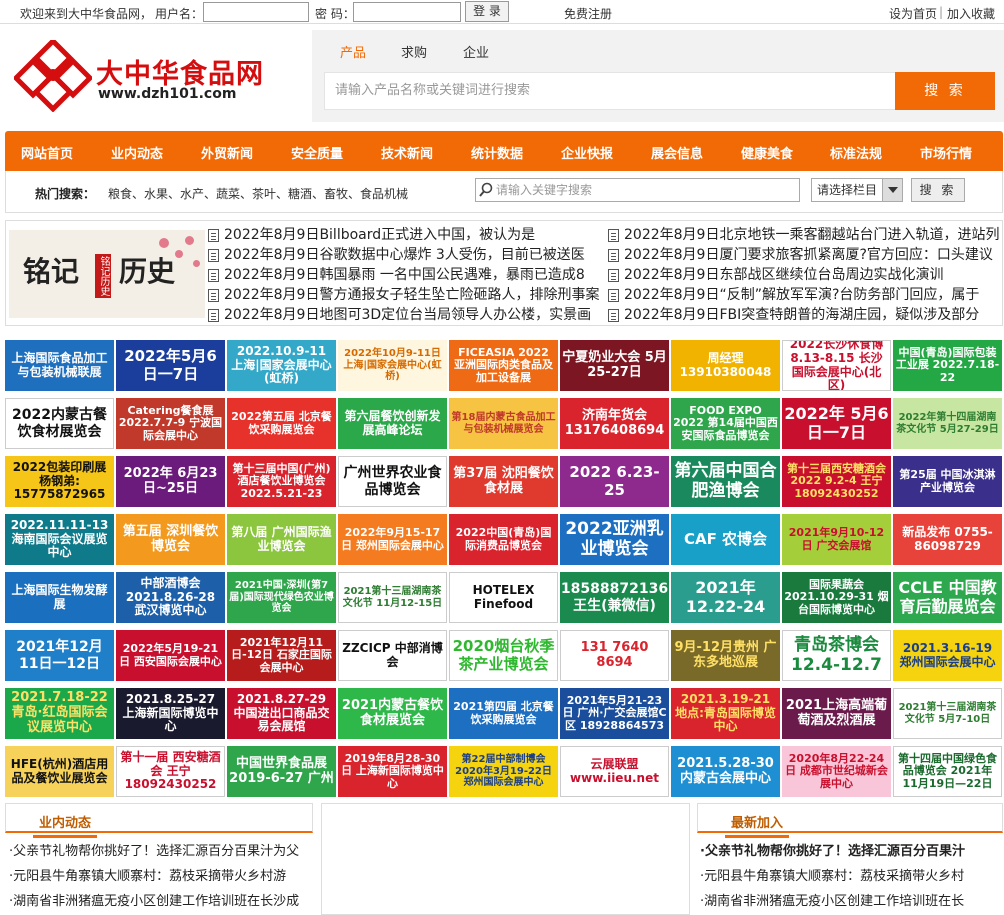  Describe the element at coordinates (725, 713) in the screenshot. I see `ad-banner: 2021.3.19-21 地点:青岛国际博览中心` at that location.